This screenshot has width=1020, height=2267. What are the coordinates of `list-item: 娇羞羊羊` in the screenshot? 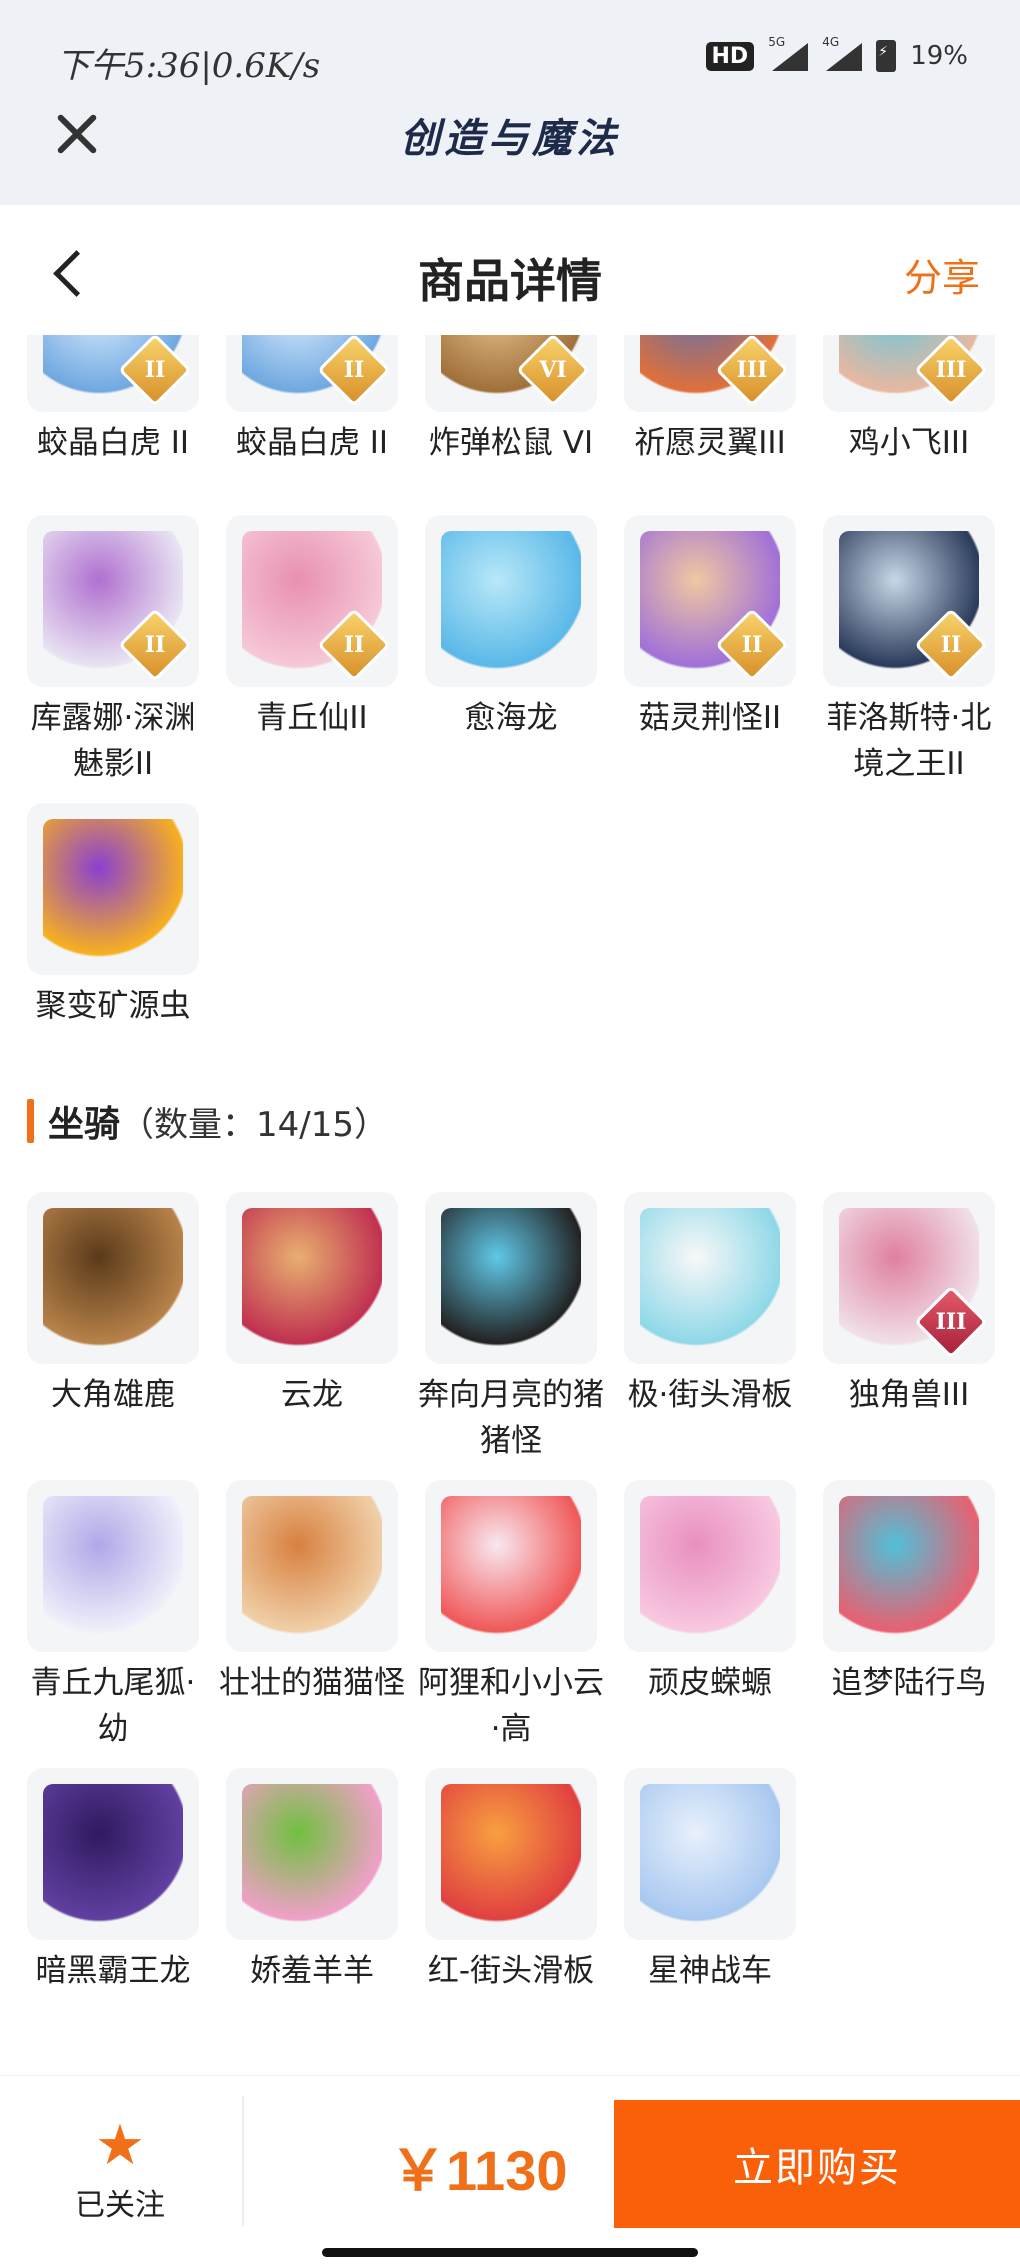 It's located at (312, 1881).